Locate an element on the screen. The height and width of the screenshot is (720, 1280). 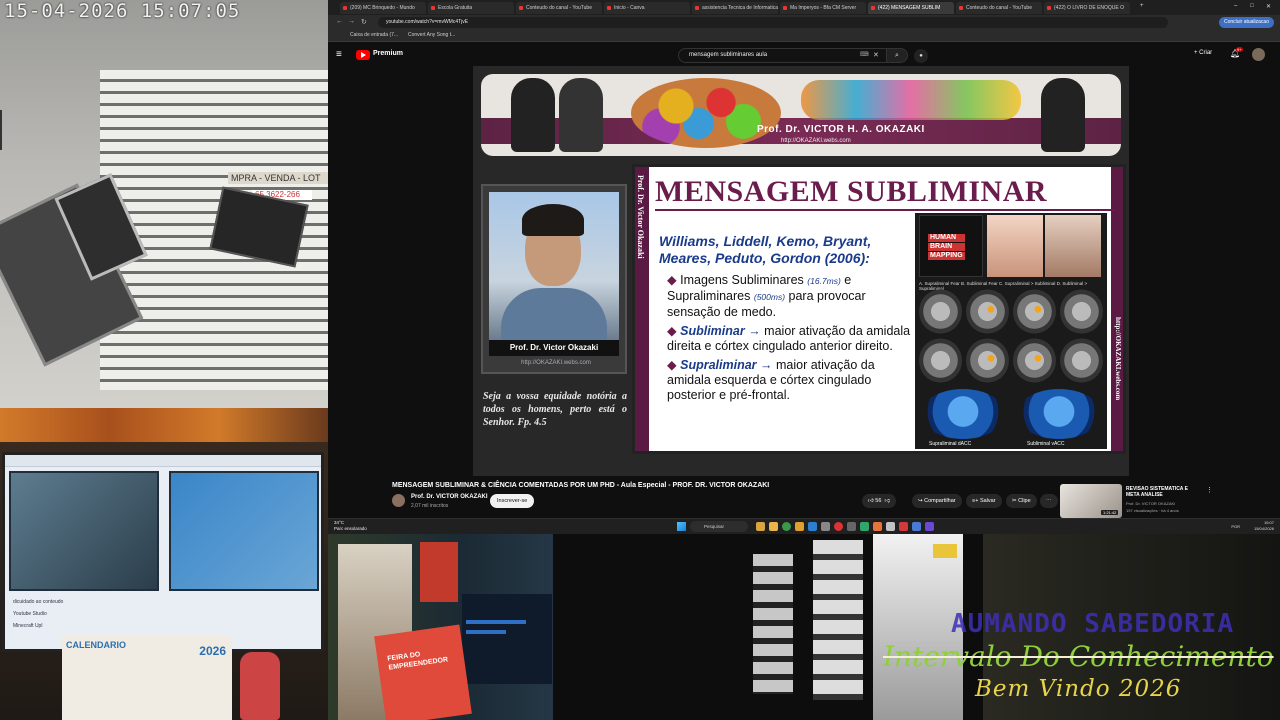
menu-icon: ≡ is located at coordinates (339, 54).